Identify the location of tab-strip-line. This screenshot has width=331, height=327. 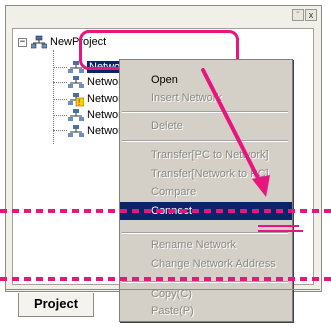
(162, 289).